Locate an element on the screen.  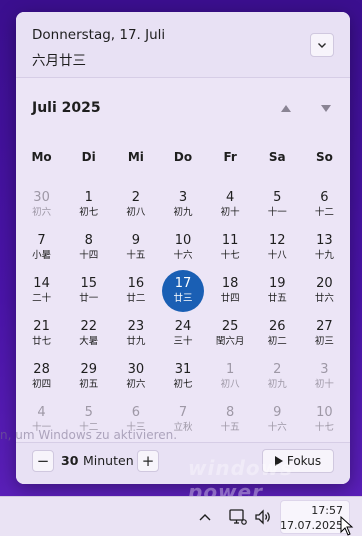
day-number: 8 is located at coordinates (230, 412).